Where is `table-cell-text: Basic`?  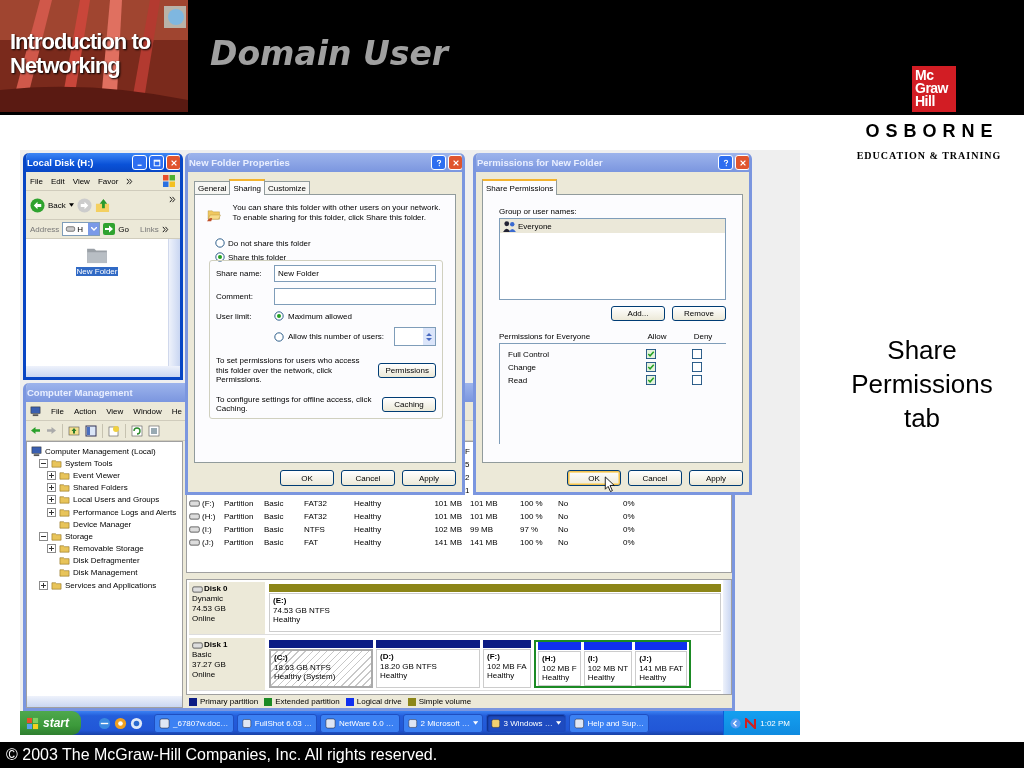 table-cell-text: Basic is located at coordinates (274, 542).